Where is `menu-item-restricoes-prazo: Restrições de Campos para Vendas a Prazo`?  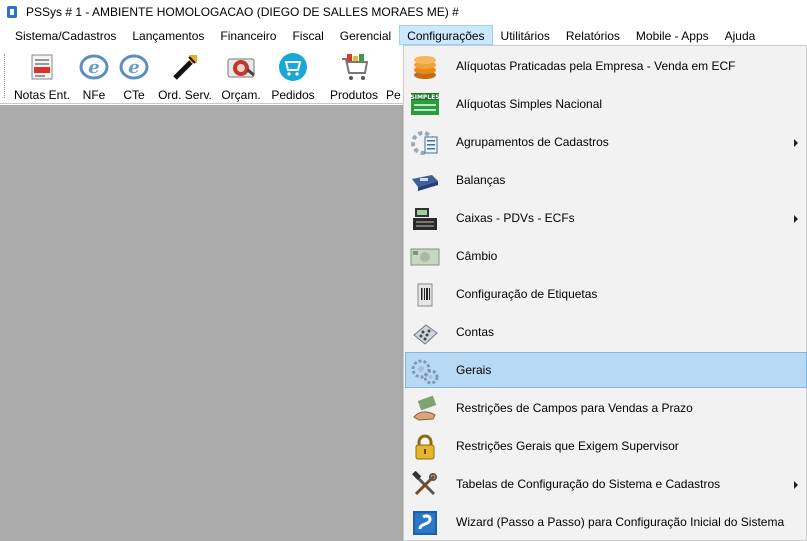
menu-item-restricoes-prazo: Restrições de Campos para Vendas a Prazo is located at coordinates (606, 408).